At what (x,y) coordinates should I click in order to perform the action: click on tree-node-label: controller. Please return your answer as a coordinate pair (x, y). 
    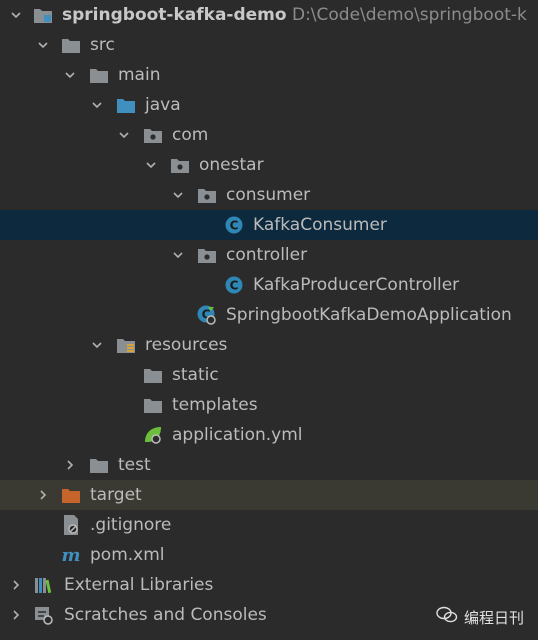
    Looking at the image, I should click on (267, 255).